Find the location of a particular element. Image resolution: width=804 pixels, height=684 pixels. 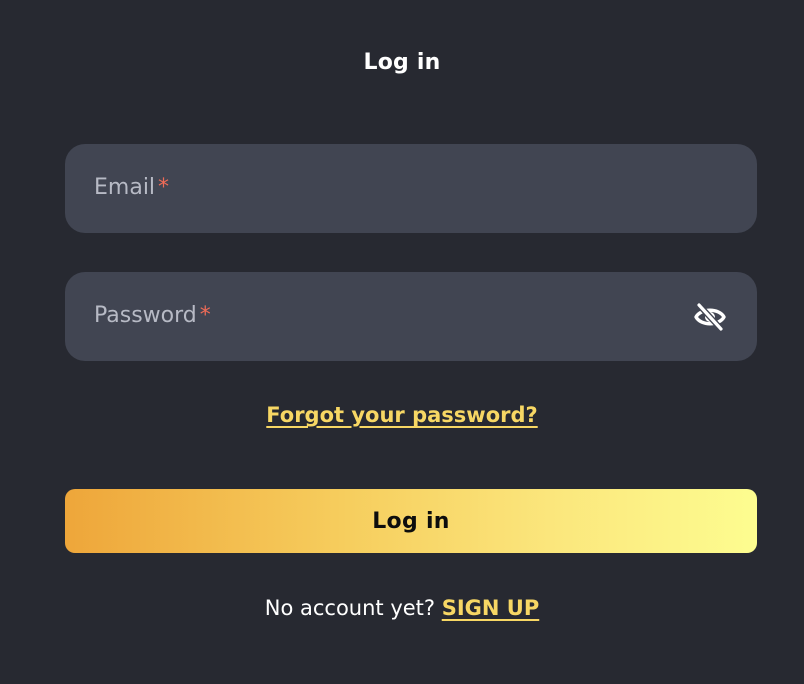

login-button: Log in is located at coordinates (411, 521).